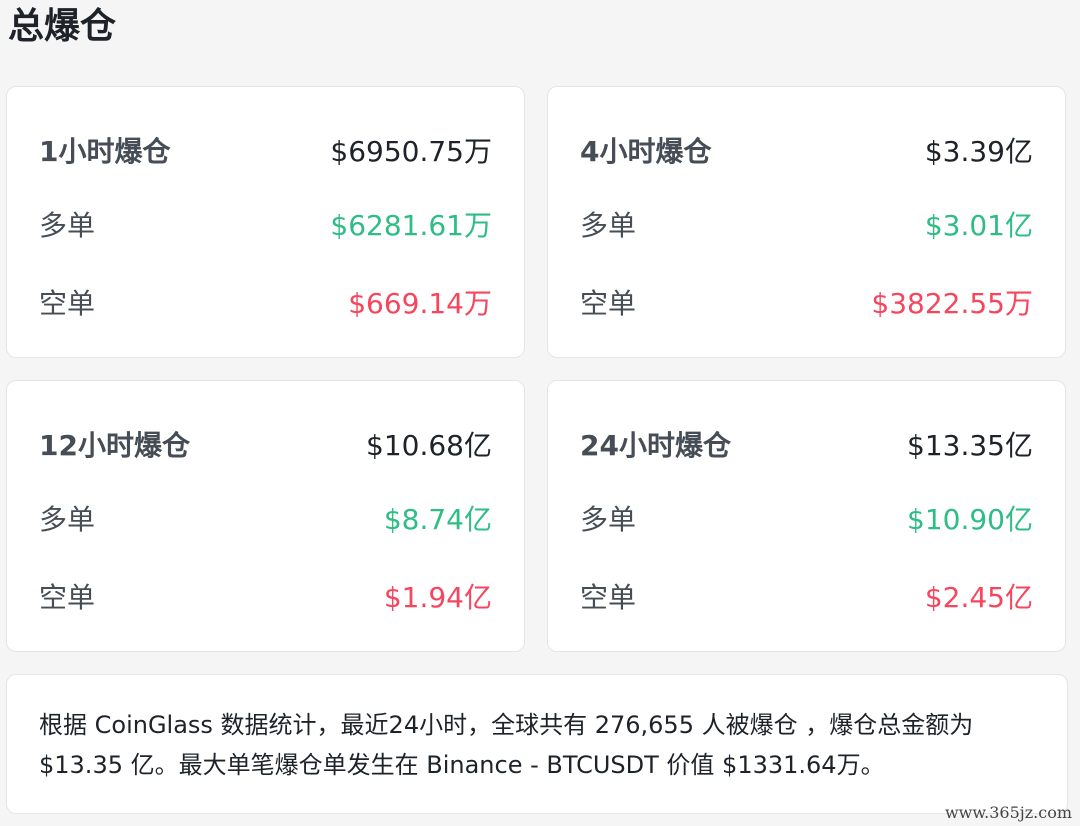  Describe the element at coordinates (429, 445) in the screenshot. I see `card-total-value: $10.68亿` at that location.